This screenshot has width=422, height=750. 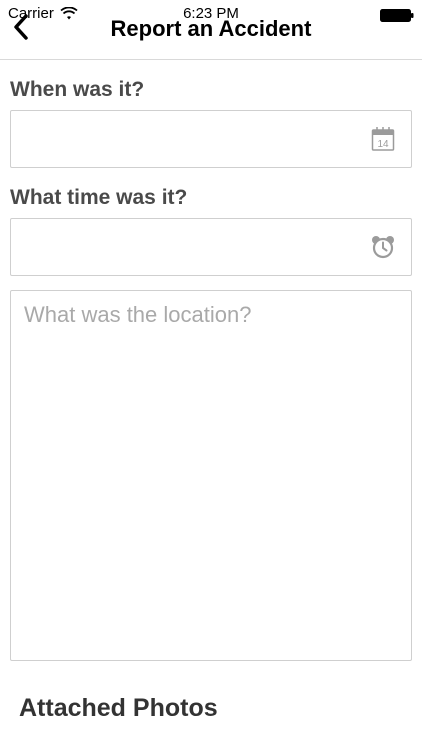 What do you see at coordinates (77, 89) in the screenshot?
I see `date-label: When was it?` at bounding box center [77, 89].